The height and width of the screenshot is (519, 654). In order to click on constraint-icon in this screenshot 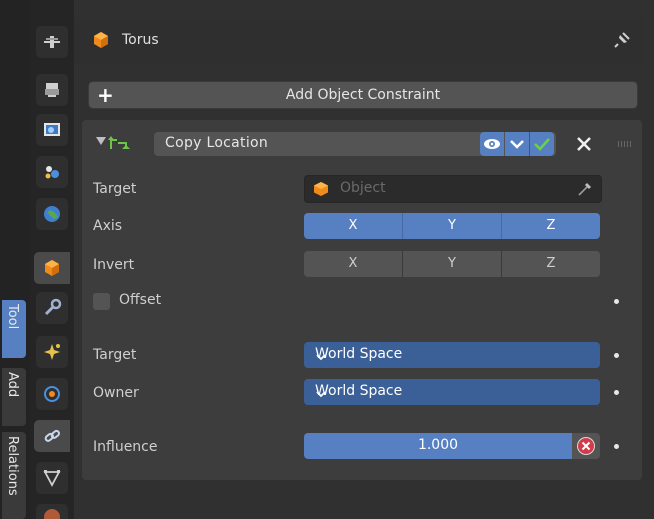, I will do `click(52, 436)`.